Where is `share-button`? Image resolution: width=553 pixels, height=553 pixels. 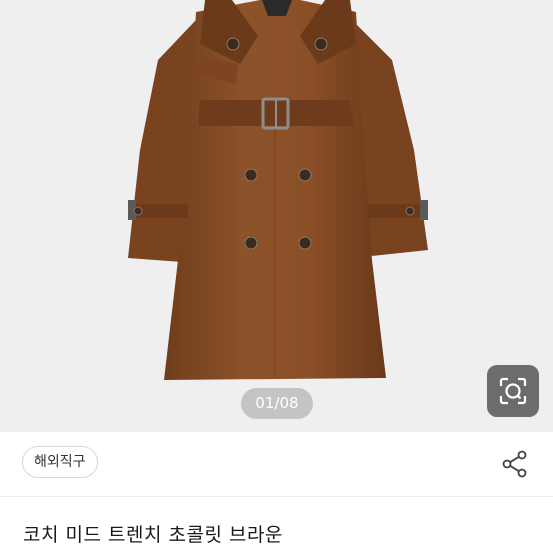 share-button is located at coordinates (515, 464).